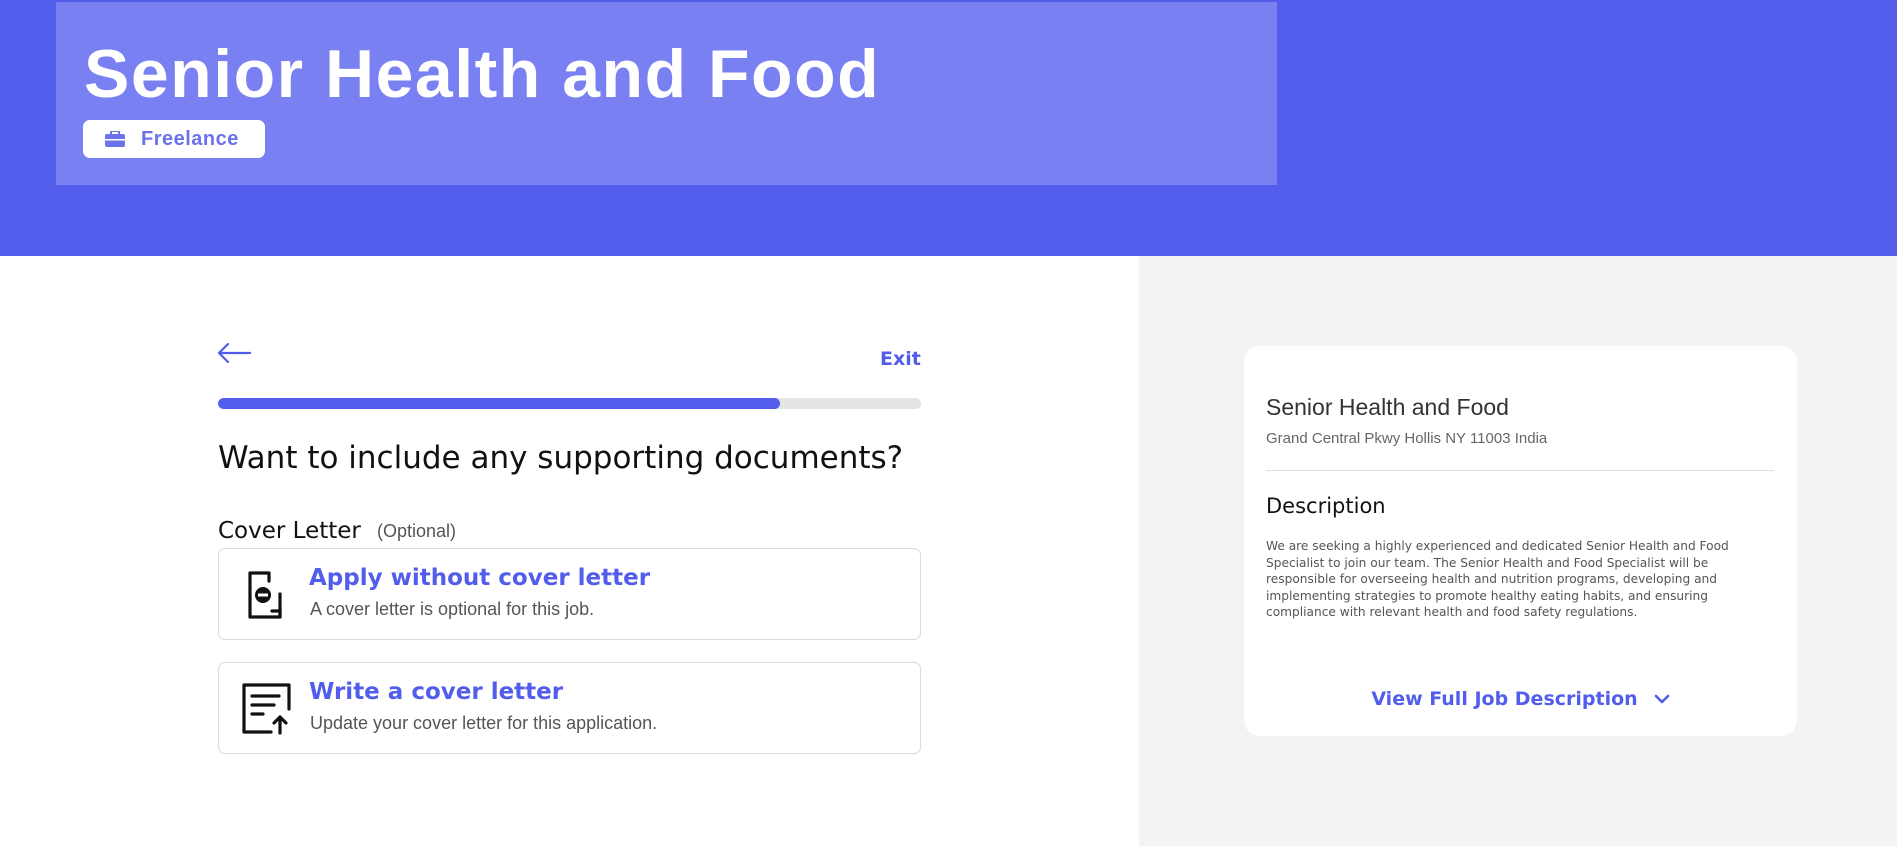 This screenshot has width=1897, height=846. What do you see at coordinates (1520, 470) in the screenshot?
I see `divider` at bounding box center [1520, 470].